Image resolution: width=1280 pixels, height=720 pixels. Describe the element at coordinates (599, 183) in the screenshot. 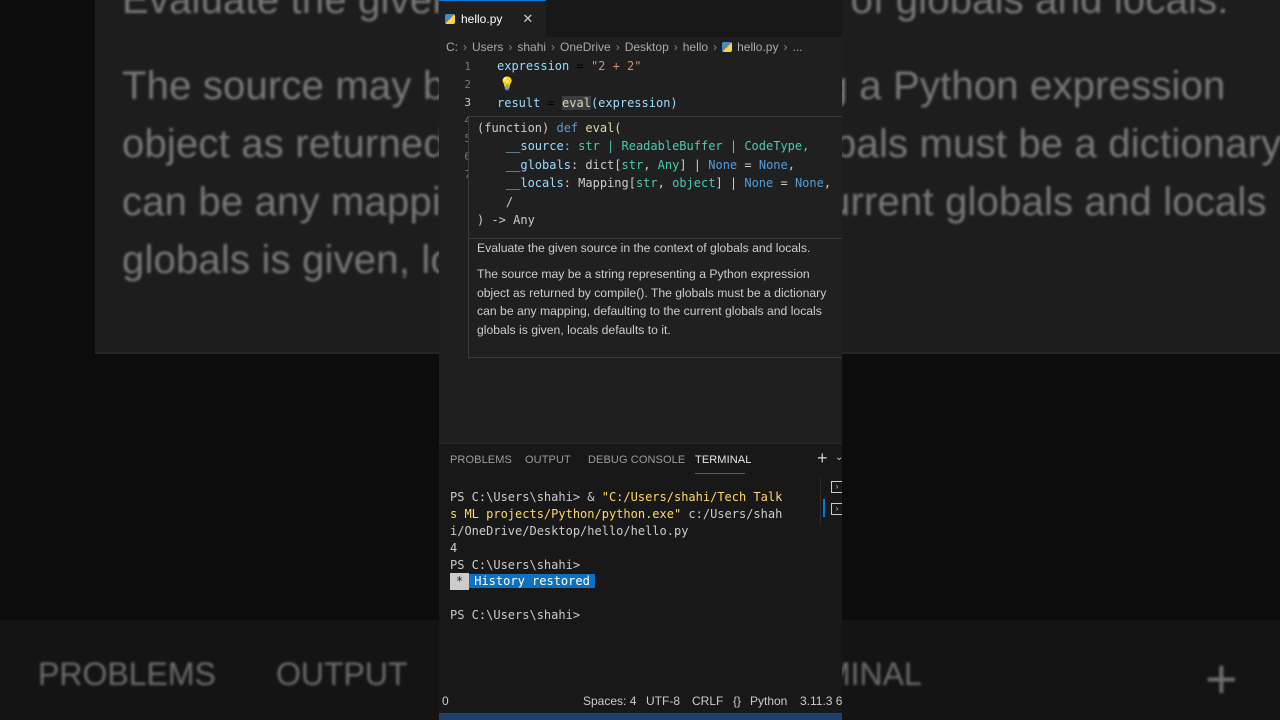

I see `sig-token: : Mapping[` at that location.